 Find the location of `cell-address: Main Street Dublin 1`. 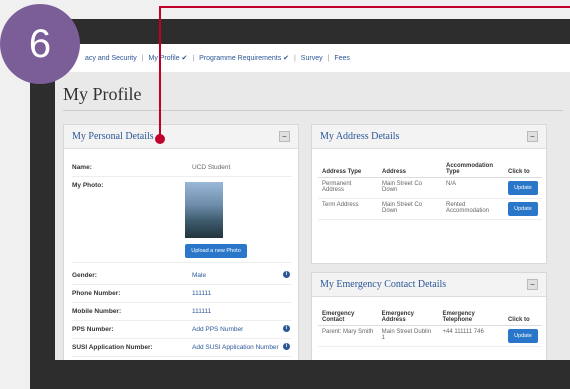

cell-address: Main Street Dublin 1 is located at coordinates (408, 336).